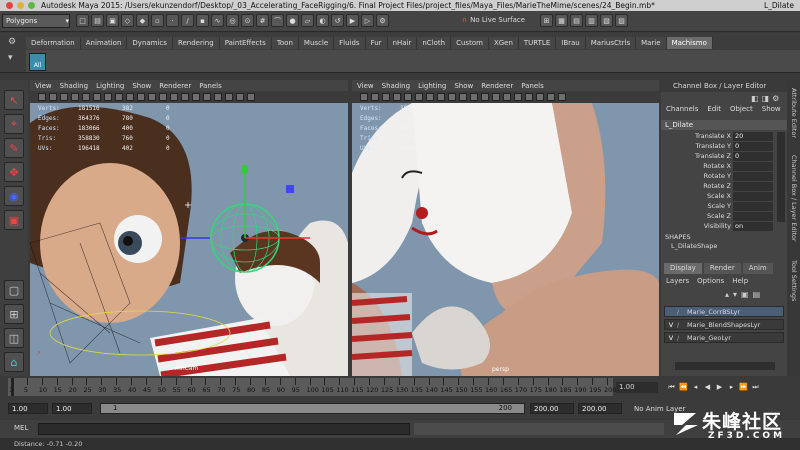 This screenshot has height=450, width=800. I want to click on command-language-label: MEL, so click(21, 428).